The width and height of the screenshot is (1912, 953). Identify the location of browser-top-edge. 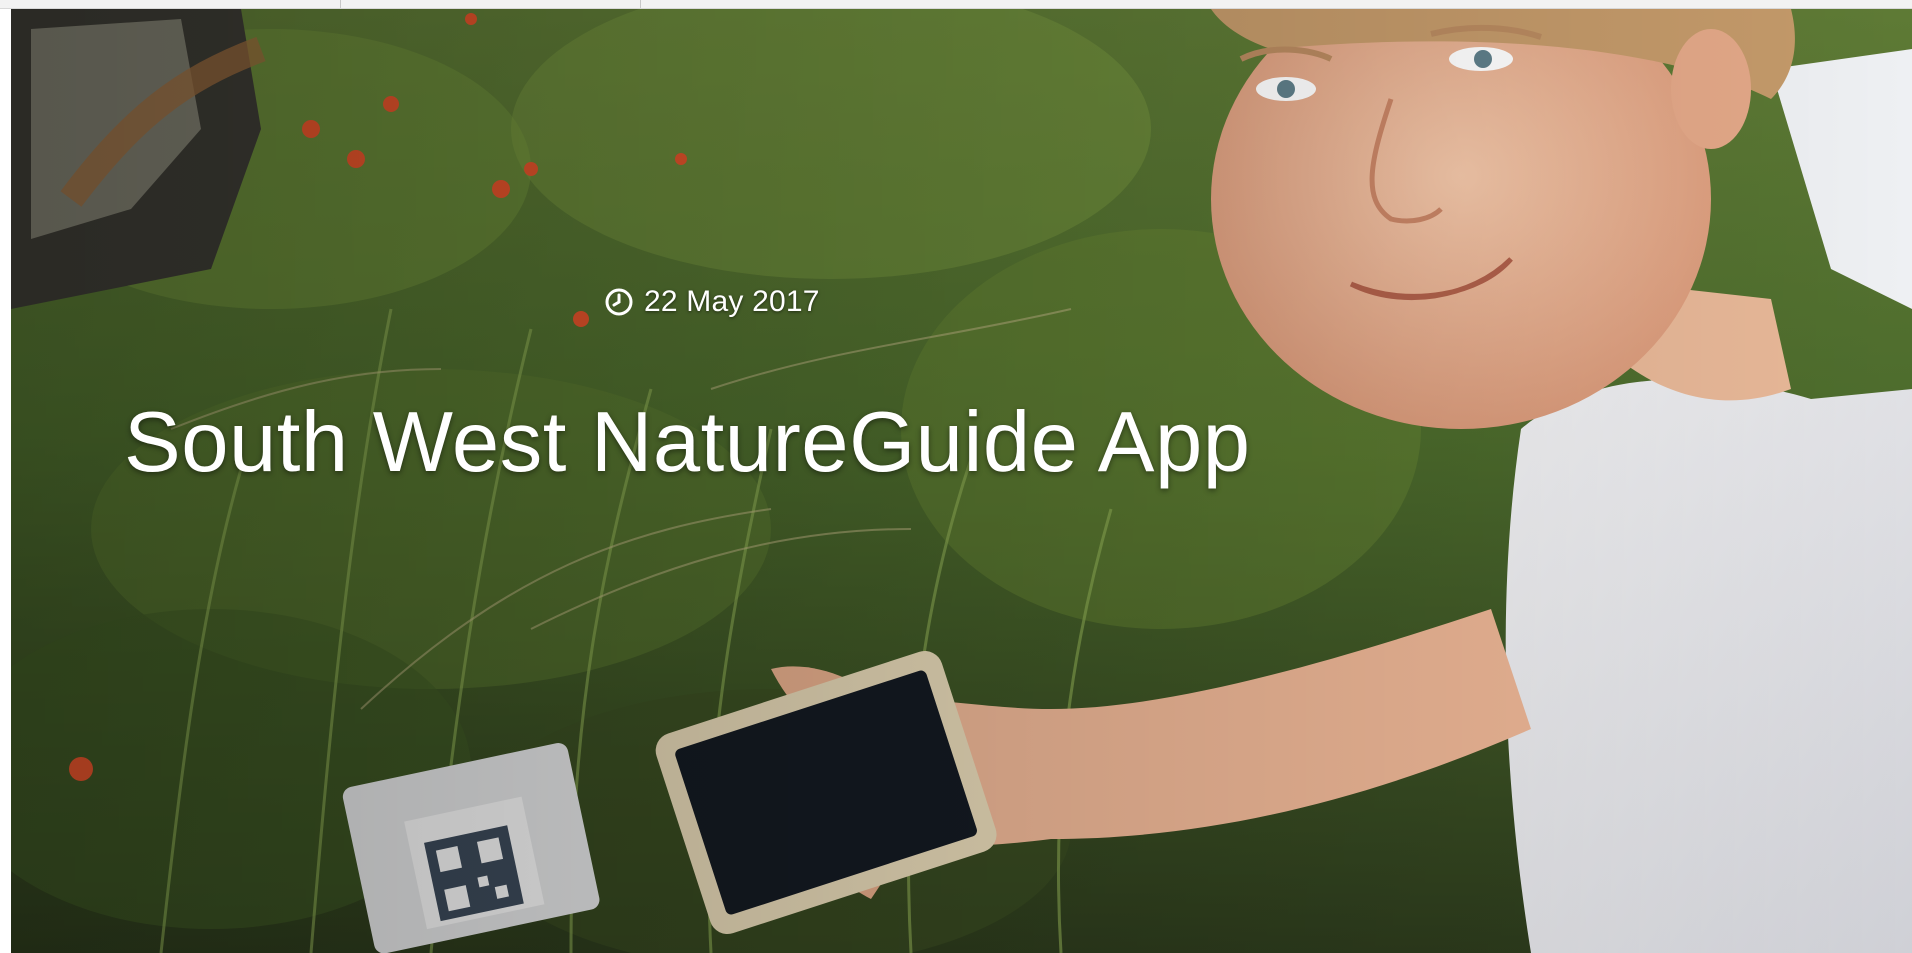
(956, 4).